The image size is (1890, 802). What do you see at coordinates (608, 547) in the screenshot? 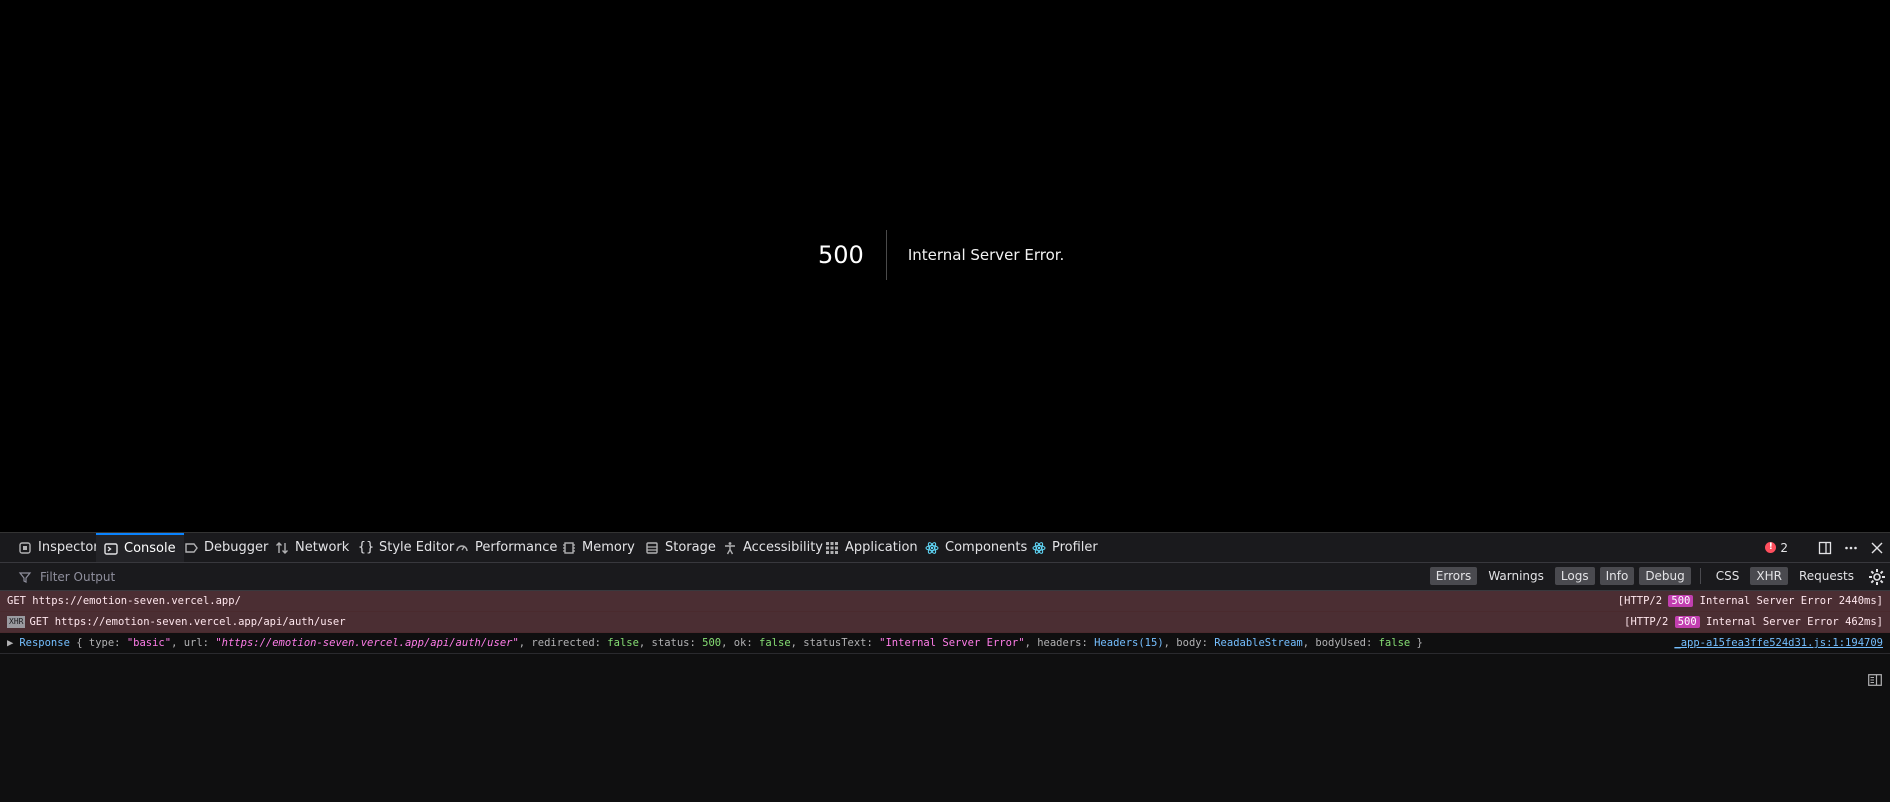
I see `tab-label: Memory` at bounding box center [608, 547].